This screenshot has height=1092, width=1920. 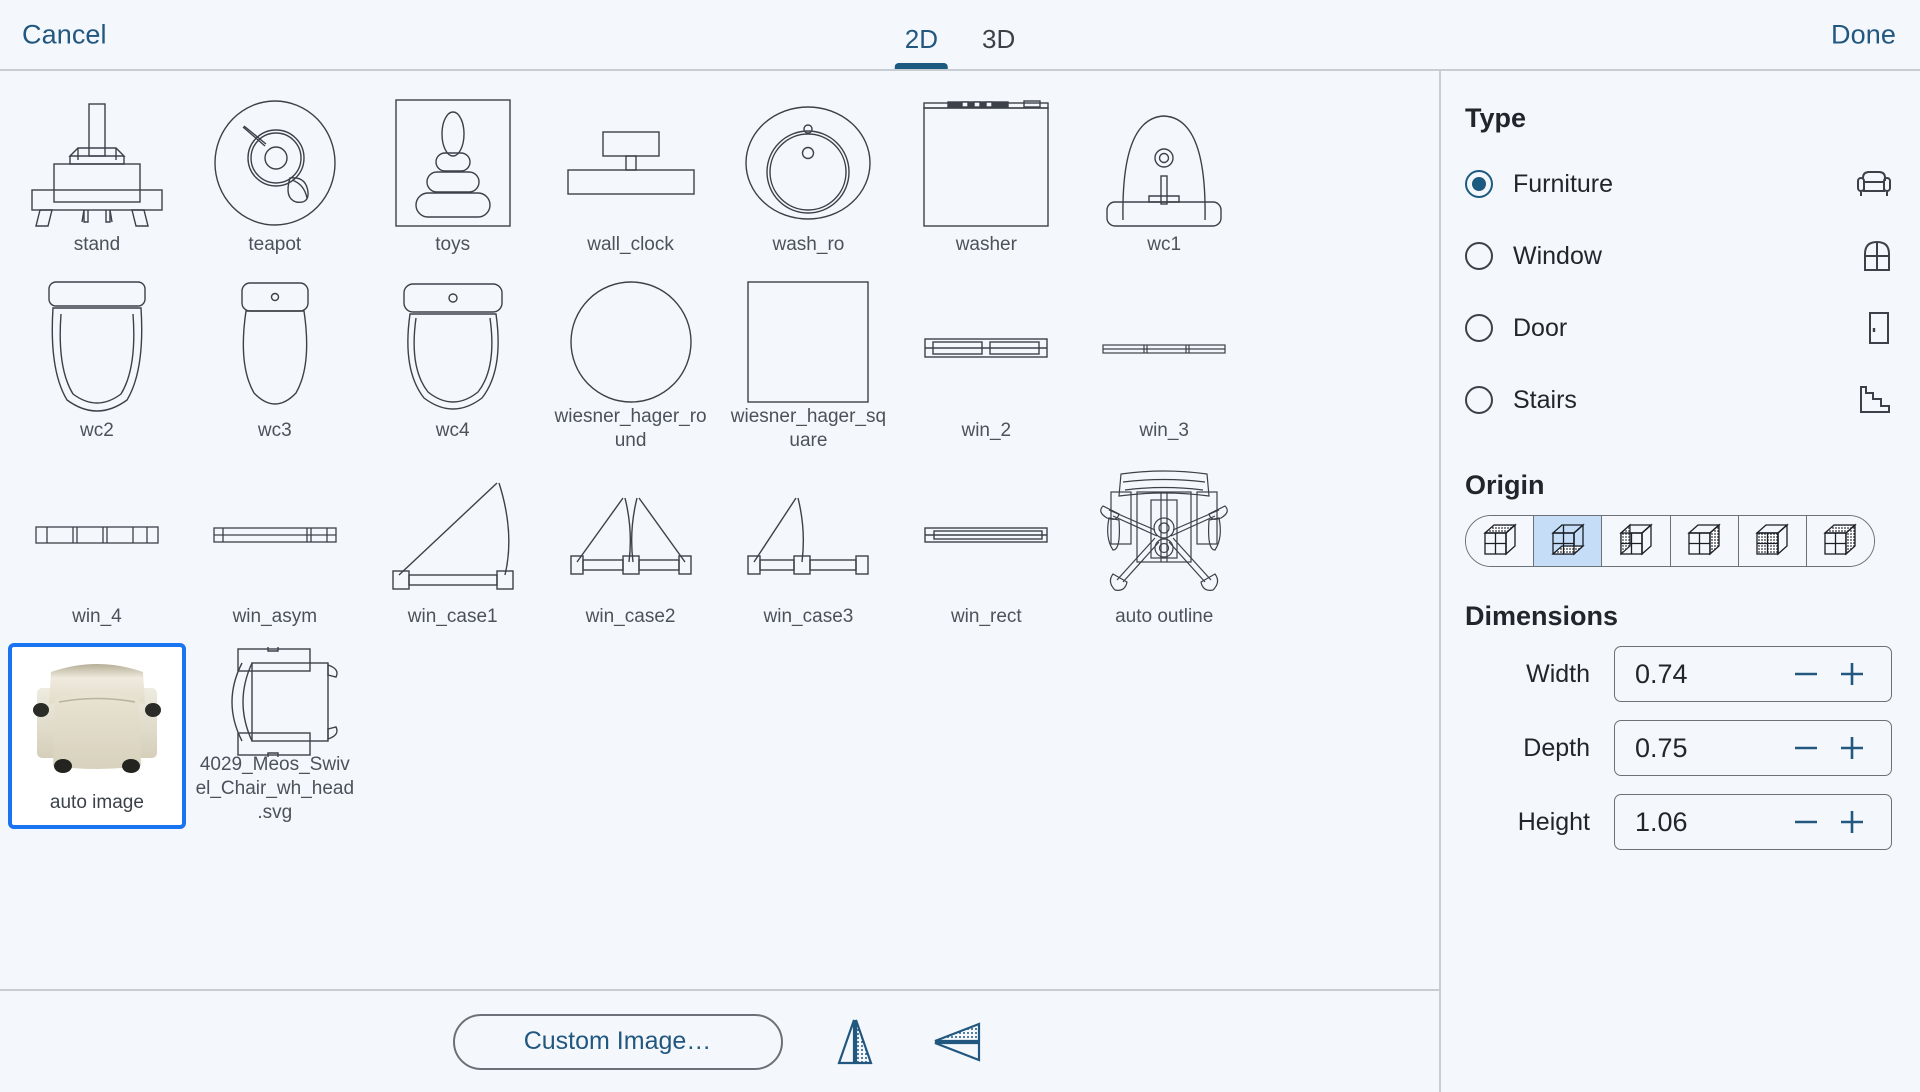 What do you see at coordinates (921, 46) in the screenshot?
I see `tab-2d: 2D` at bounding box center [921, 46].